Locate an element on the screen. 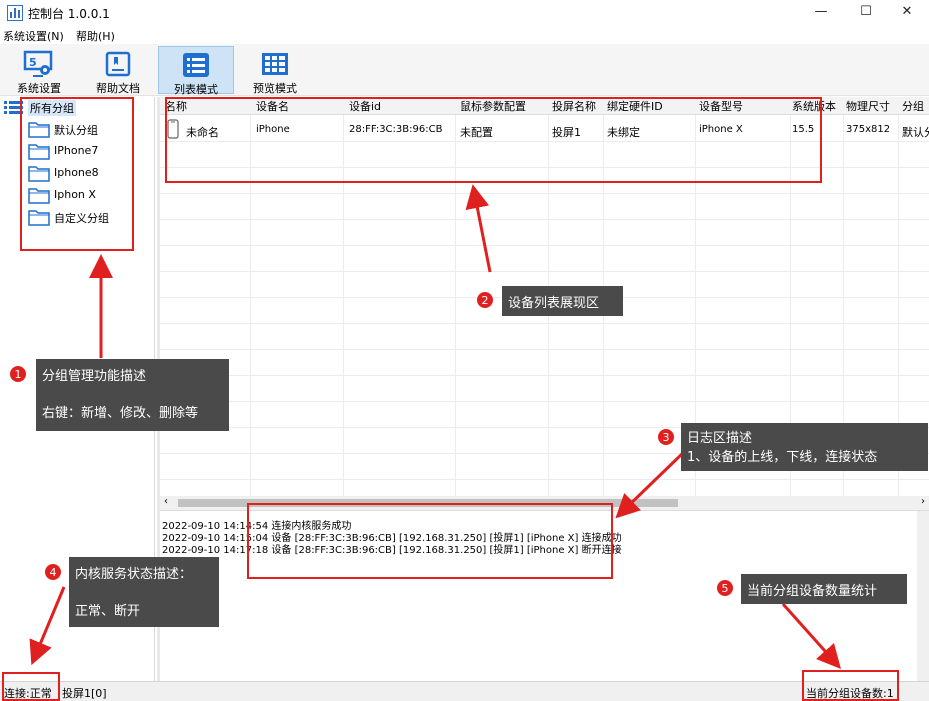 Image resolution: width=929 pixels, height=701 pixels. callout-detail: 1、设备的上线，下线，连接状态 is located at coordinates (782, 457).